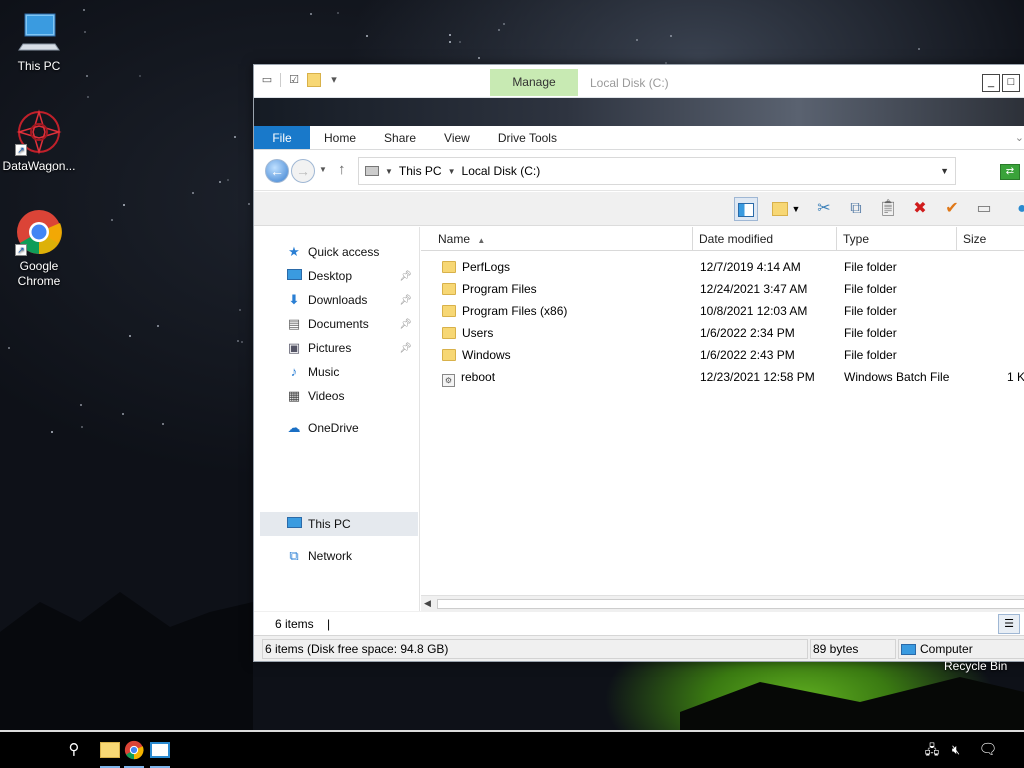 The width and height of the screenshot is (1024, 768). I want to click on batch-file-icon: ⚙, so click(448, 380).